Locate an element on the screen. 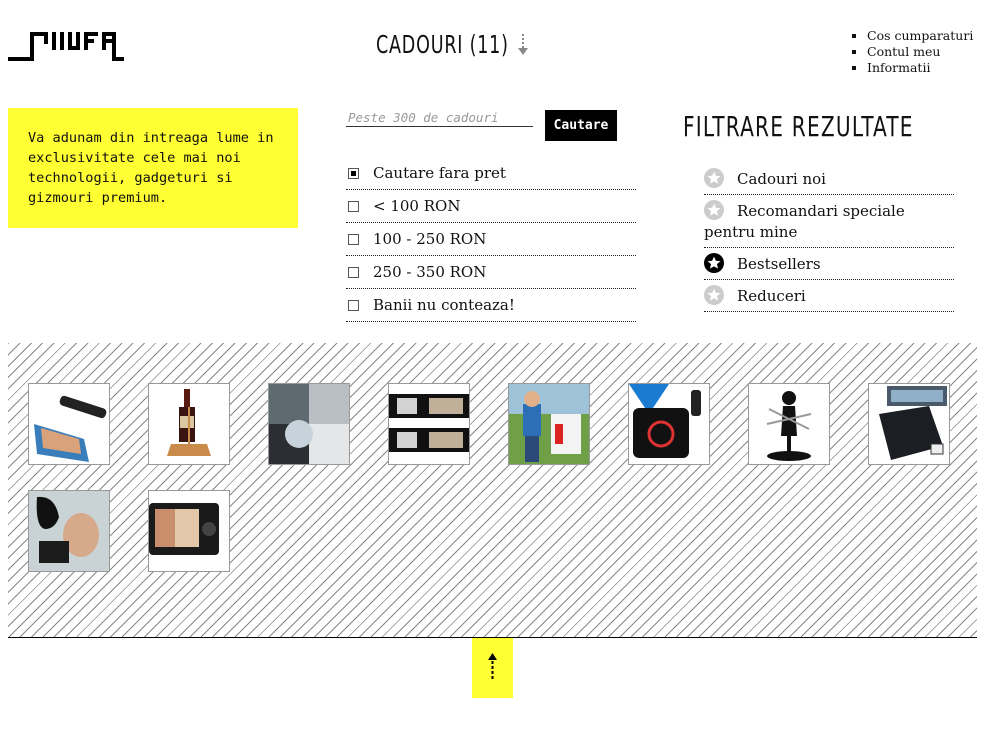 The height and width of the screenshot is (735, 985). filter-label: Bestsellers is located at coordinates (779, 264).